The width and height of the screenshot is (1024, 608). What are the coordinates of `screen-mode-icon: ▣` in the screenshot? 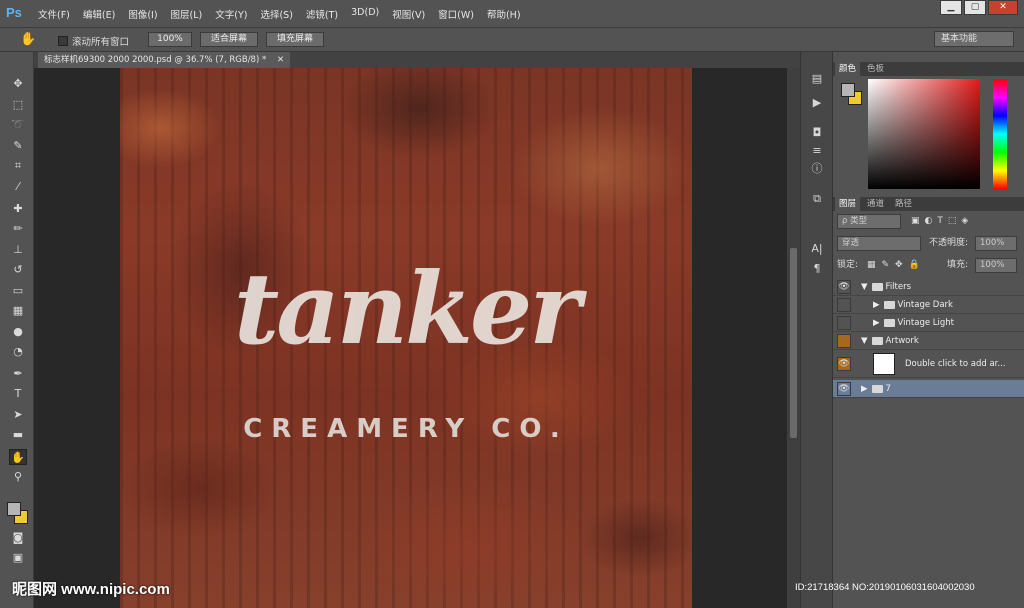 It's located at (18, 558).